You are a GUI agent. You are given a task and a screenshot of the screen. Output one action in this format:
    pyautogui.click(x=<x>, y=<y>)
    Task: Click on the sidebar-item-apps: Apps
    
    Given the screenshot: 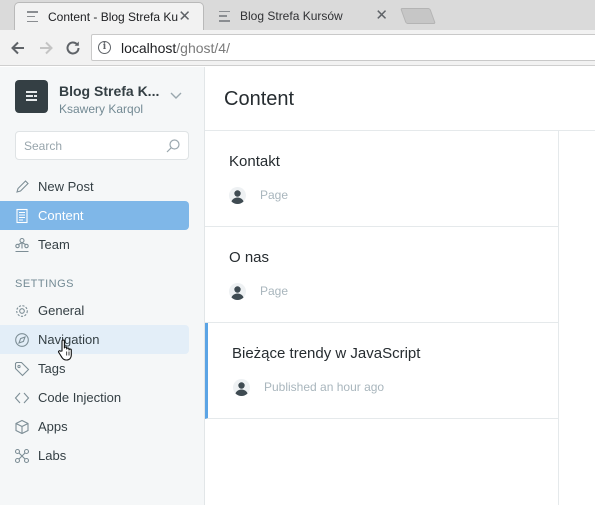 What is the action you would take?
    pyautogui.click(x=94, y=426)
    